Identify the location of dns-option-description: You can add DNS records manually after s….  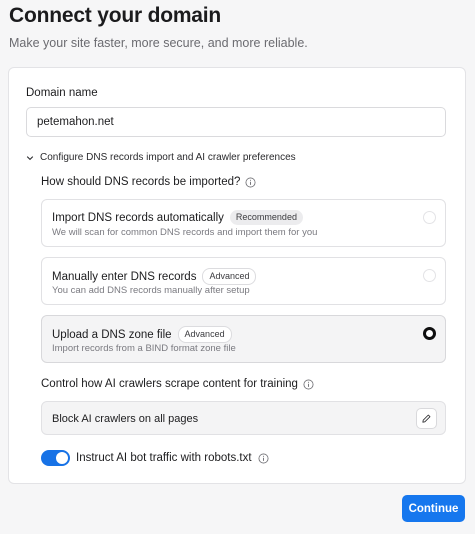
(151, 290).